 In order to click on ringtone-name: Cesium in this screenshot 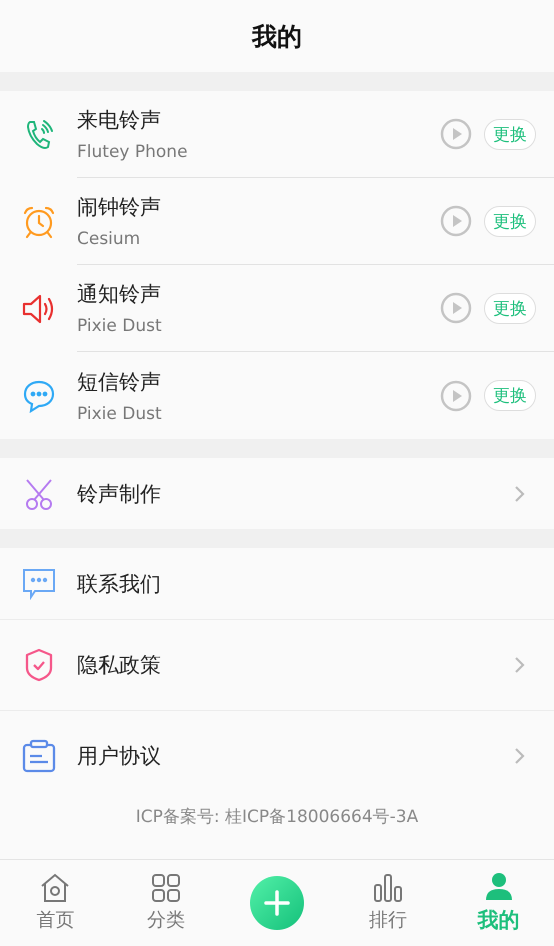, I will do `click(109, 239)`.